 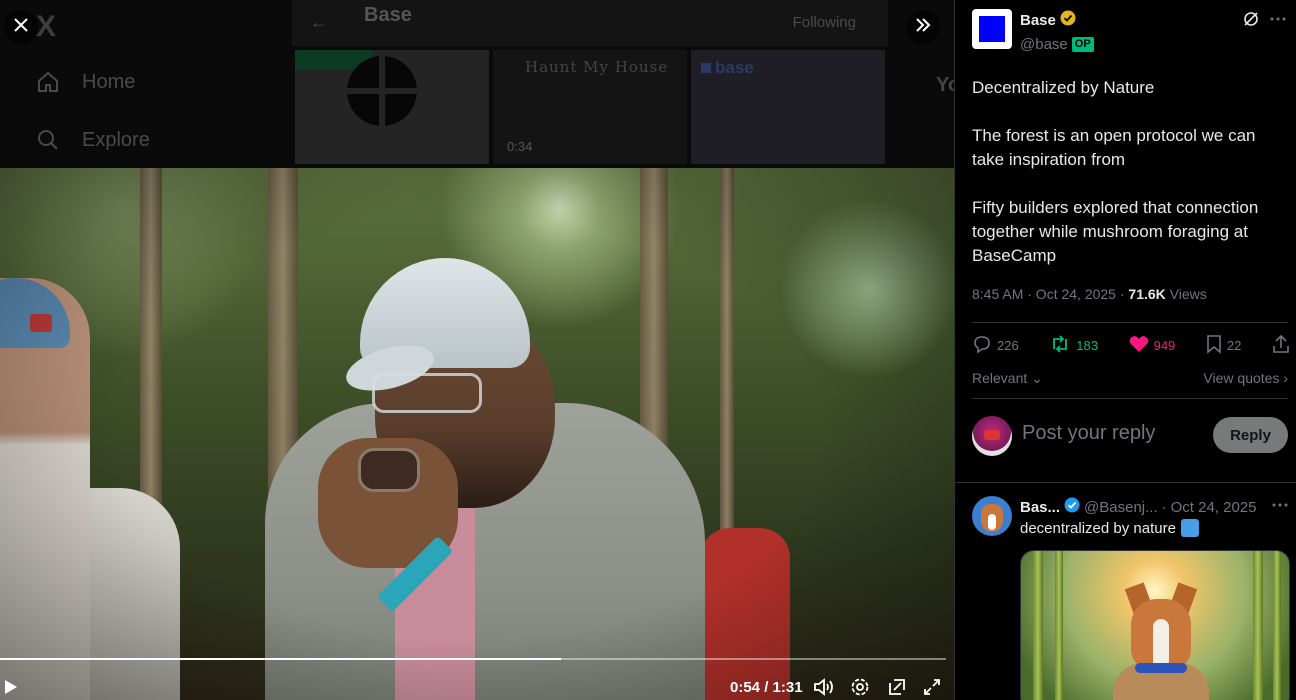 What do you see at coordinates (116, 139) in the screenshot?
I see `nav-label-explore: Explore` at bounding box center [116, 139].